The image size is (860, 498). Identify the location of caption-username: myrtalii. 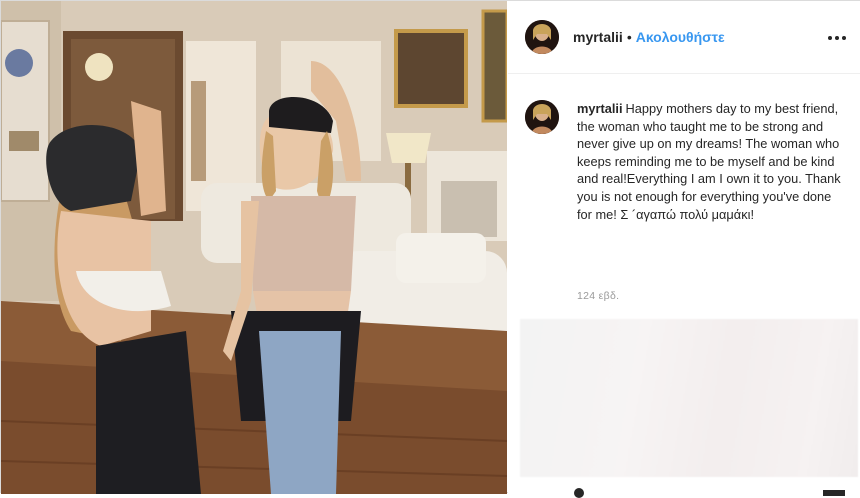
(600, 108).